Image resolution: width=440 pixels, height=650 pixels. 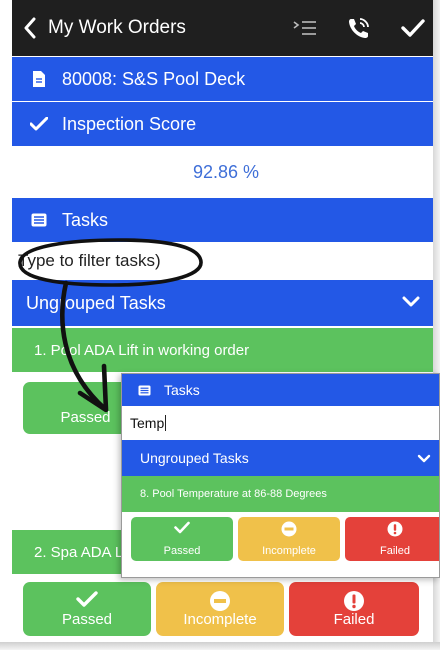 I want to click on inset-passed-button: Passed, so click(x=182, y=539).